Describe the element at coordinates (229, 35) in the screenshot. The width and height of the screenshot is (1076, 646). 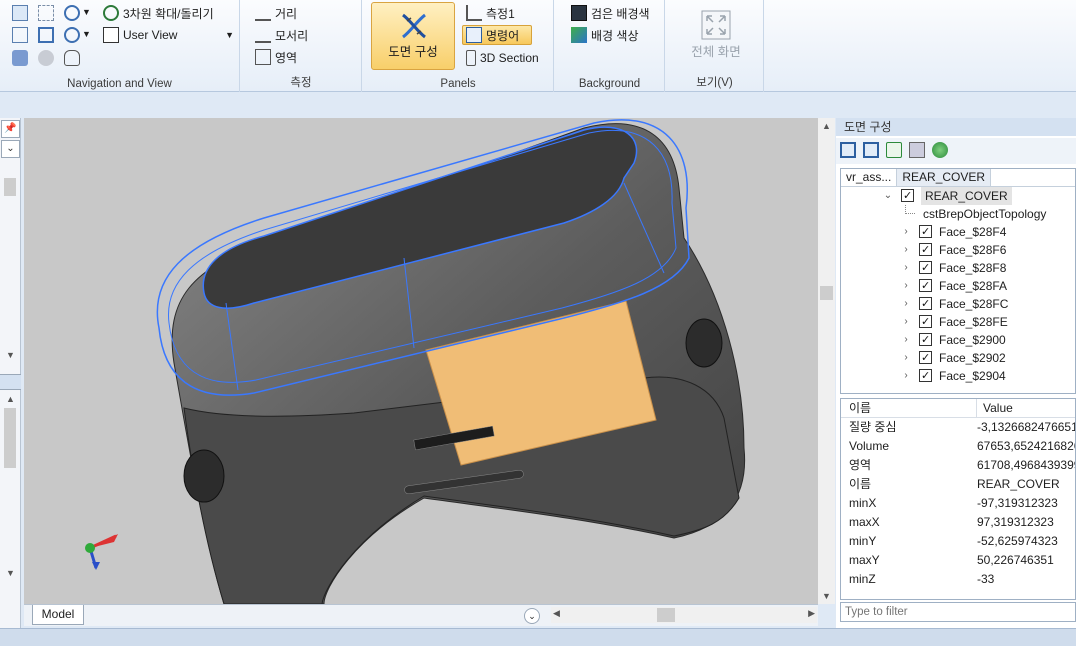
I see `user-view-dropdown-icon: ▼` at that location.